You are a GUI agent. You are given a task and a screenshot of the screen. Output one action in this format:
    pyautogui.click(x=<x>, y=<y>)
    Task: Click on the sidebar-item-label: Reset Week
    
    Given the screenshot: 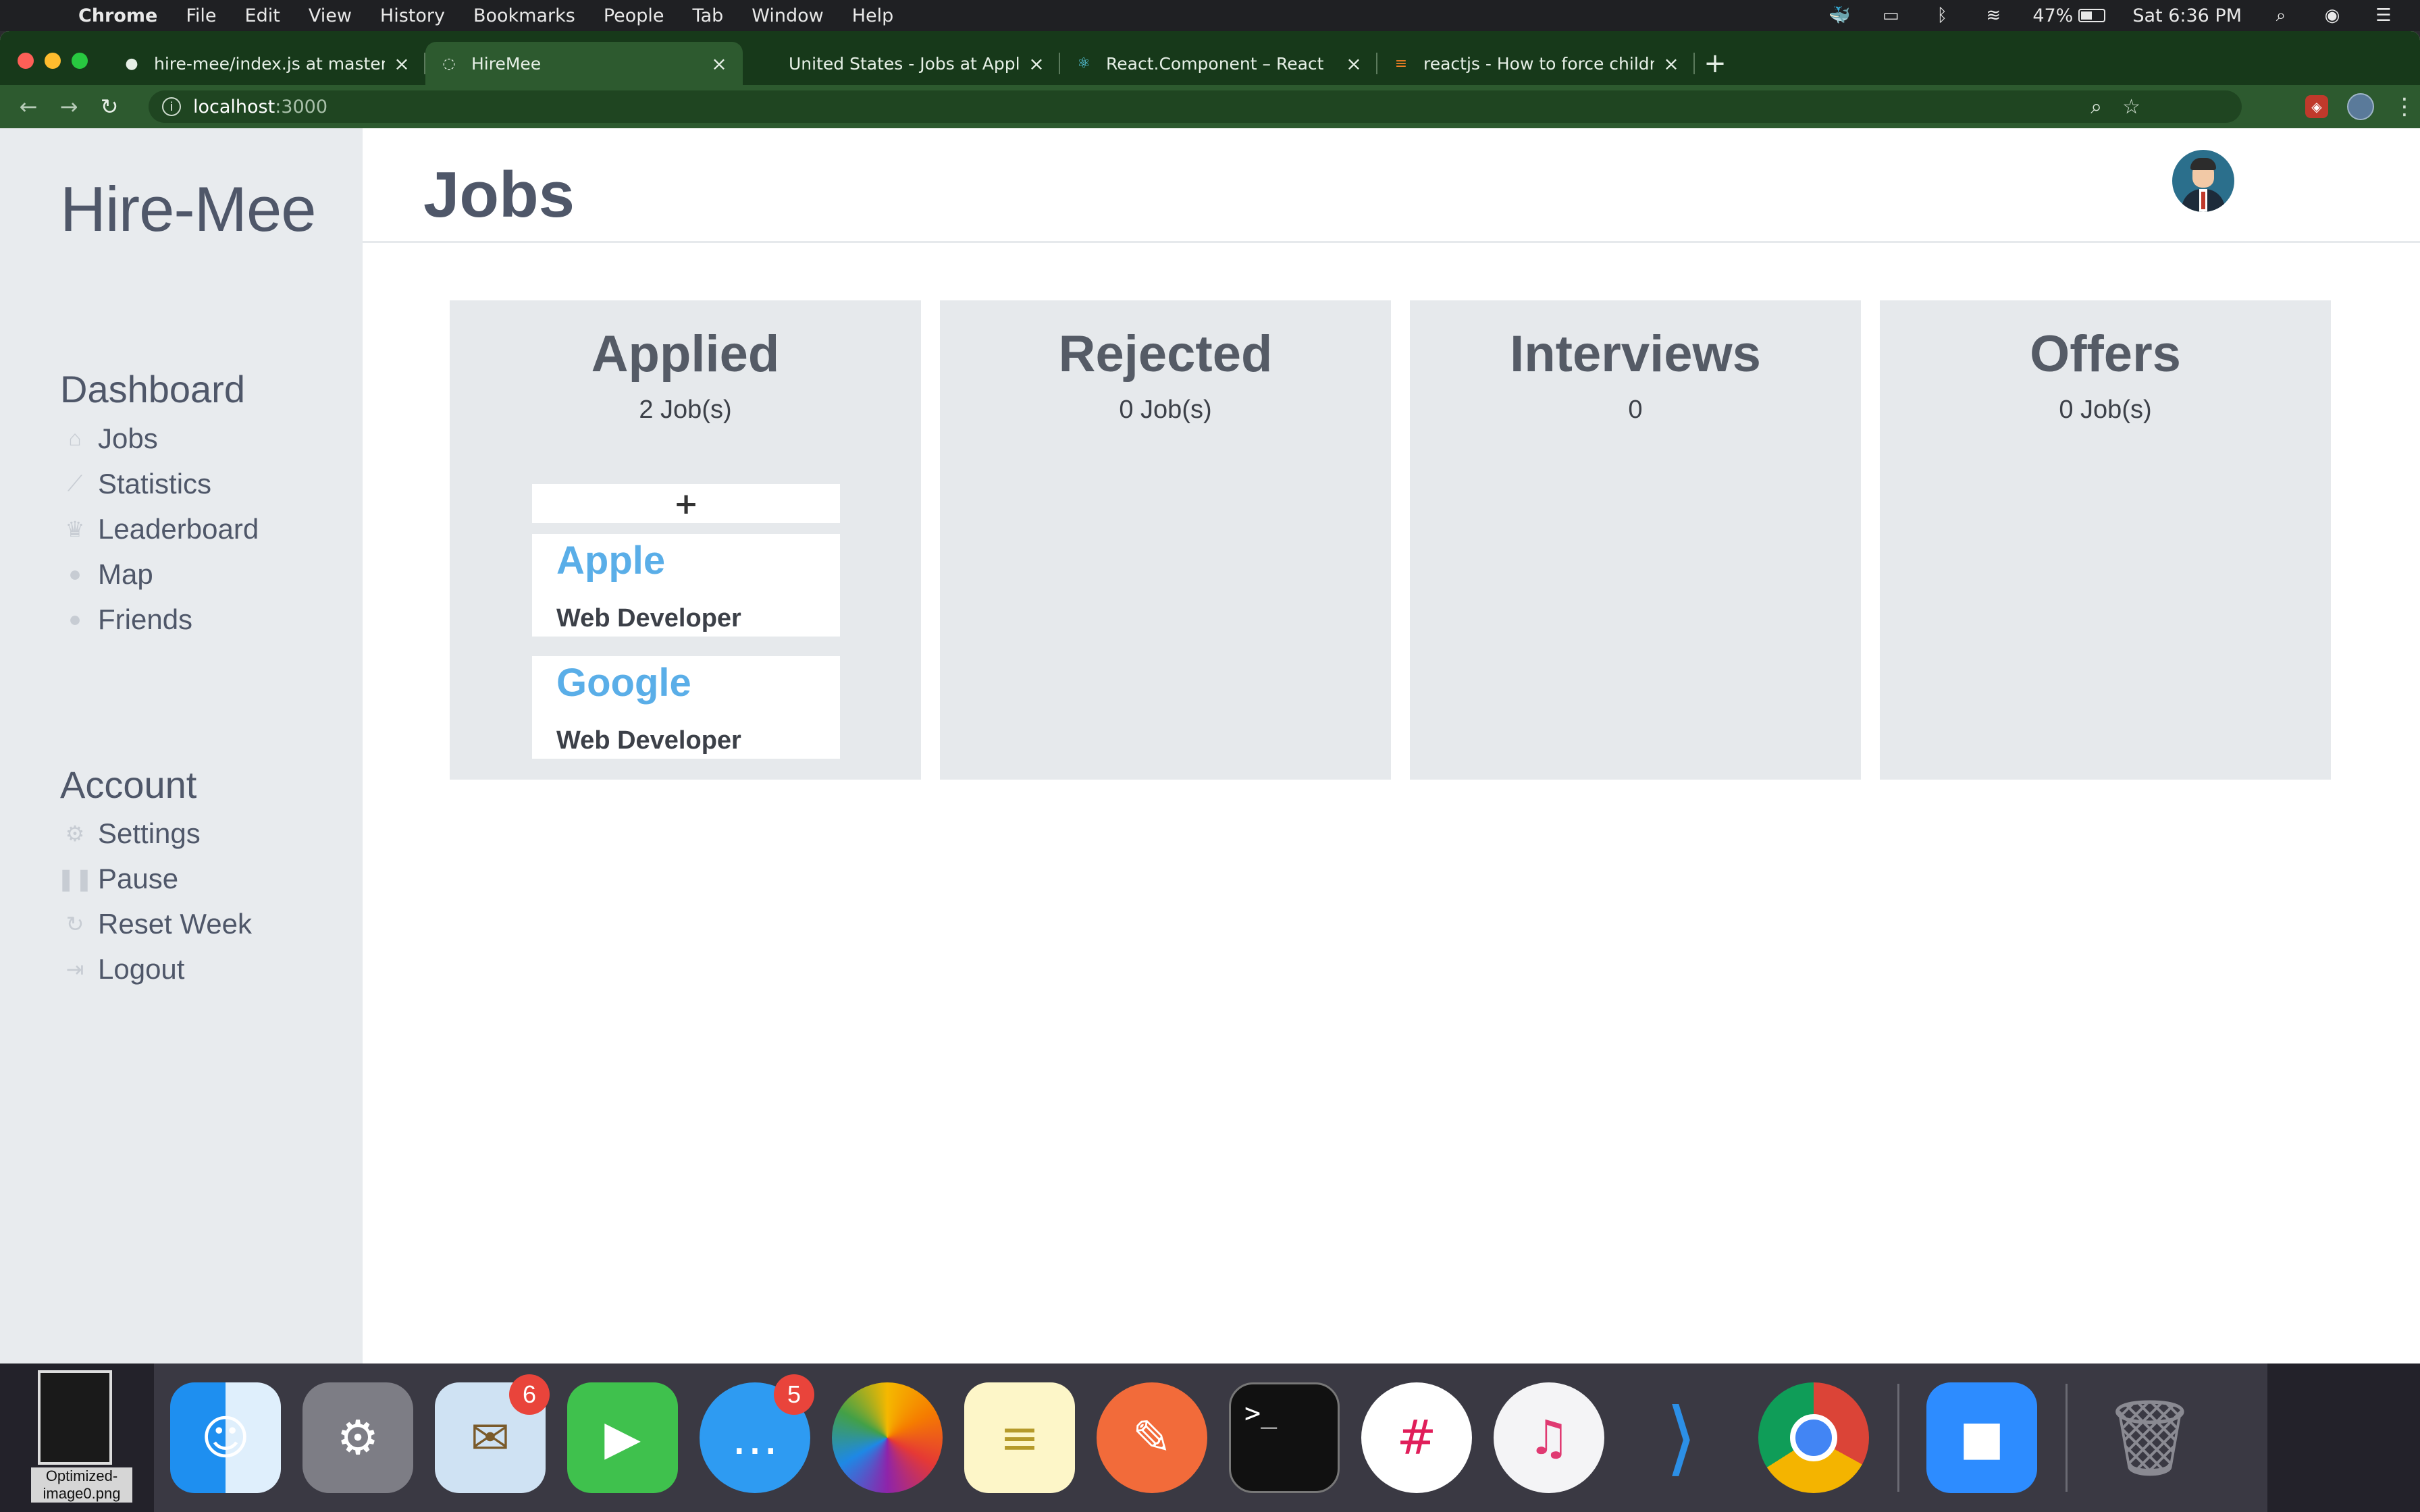 What is the action you would take?
    pyautogui.click(x=175, y=923)
    